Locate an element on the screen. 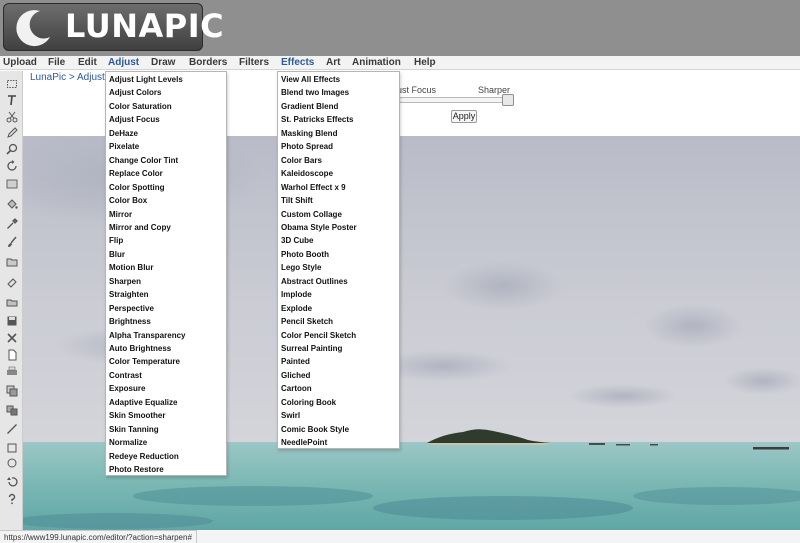 The width and height of the screenshot is (800, 543). paint-bucket-icon is located at coordinates (11, 204).